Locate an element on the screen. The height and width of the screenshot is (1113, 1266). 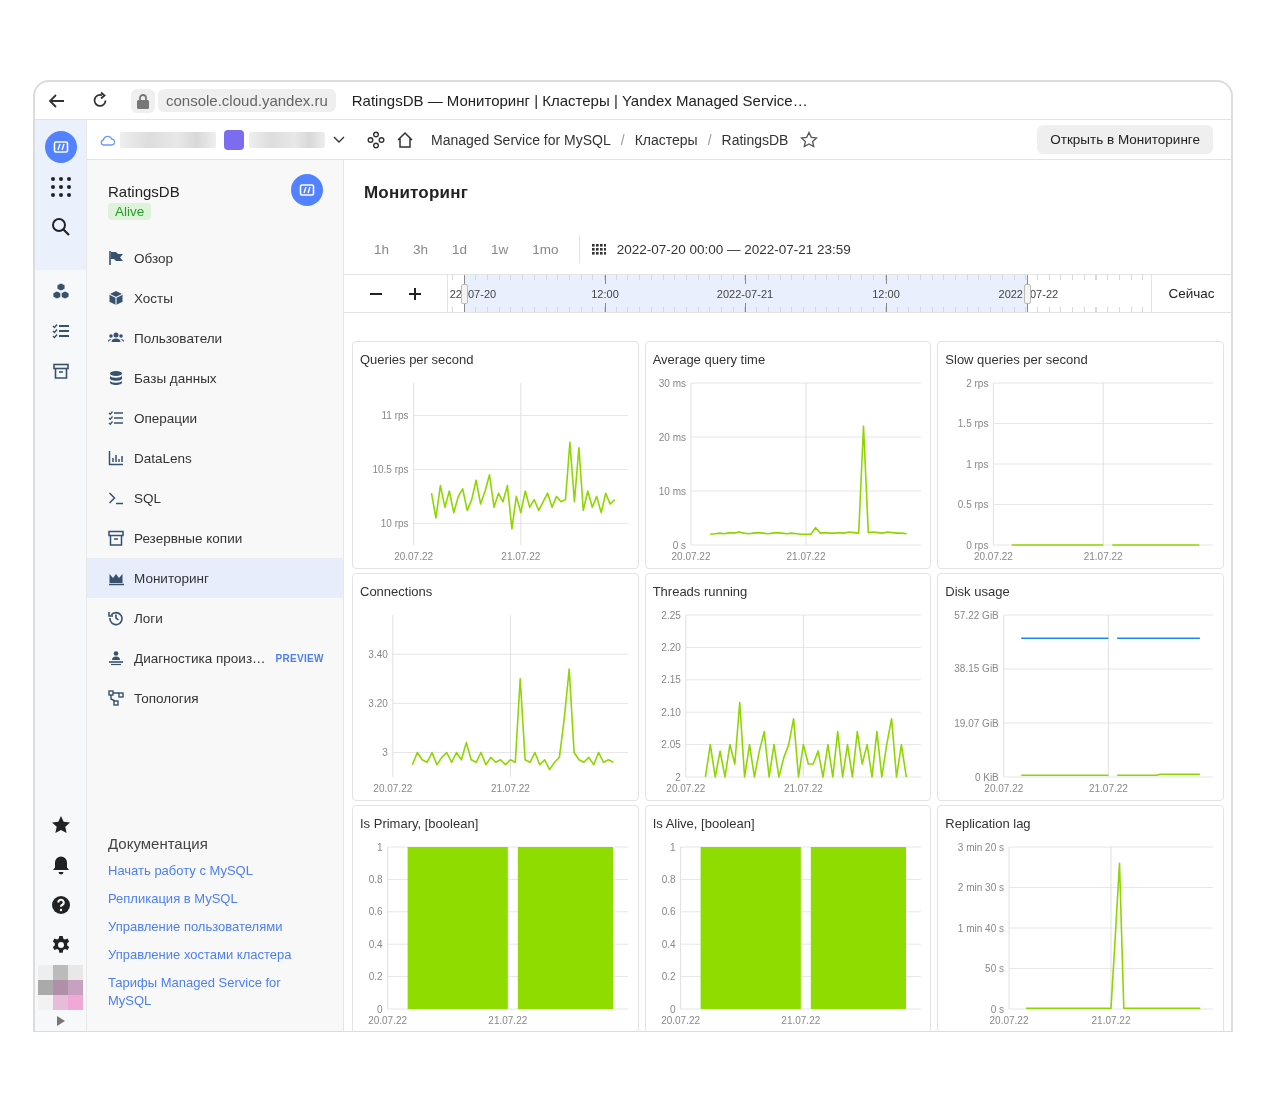
axis-label: 57.22 GiB is located at coordinates (977, 615).